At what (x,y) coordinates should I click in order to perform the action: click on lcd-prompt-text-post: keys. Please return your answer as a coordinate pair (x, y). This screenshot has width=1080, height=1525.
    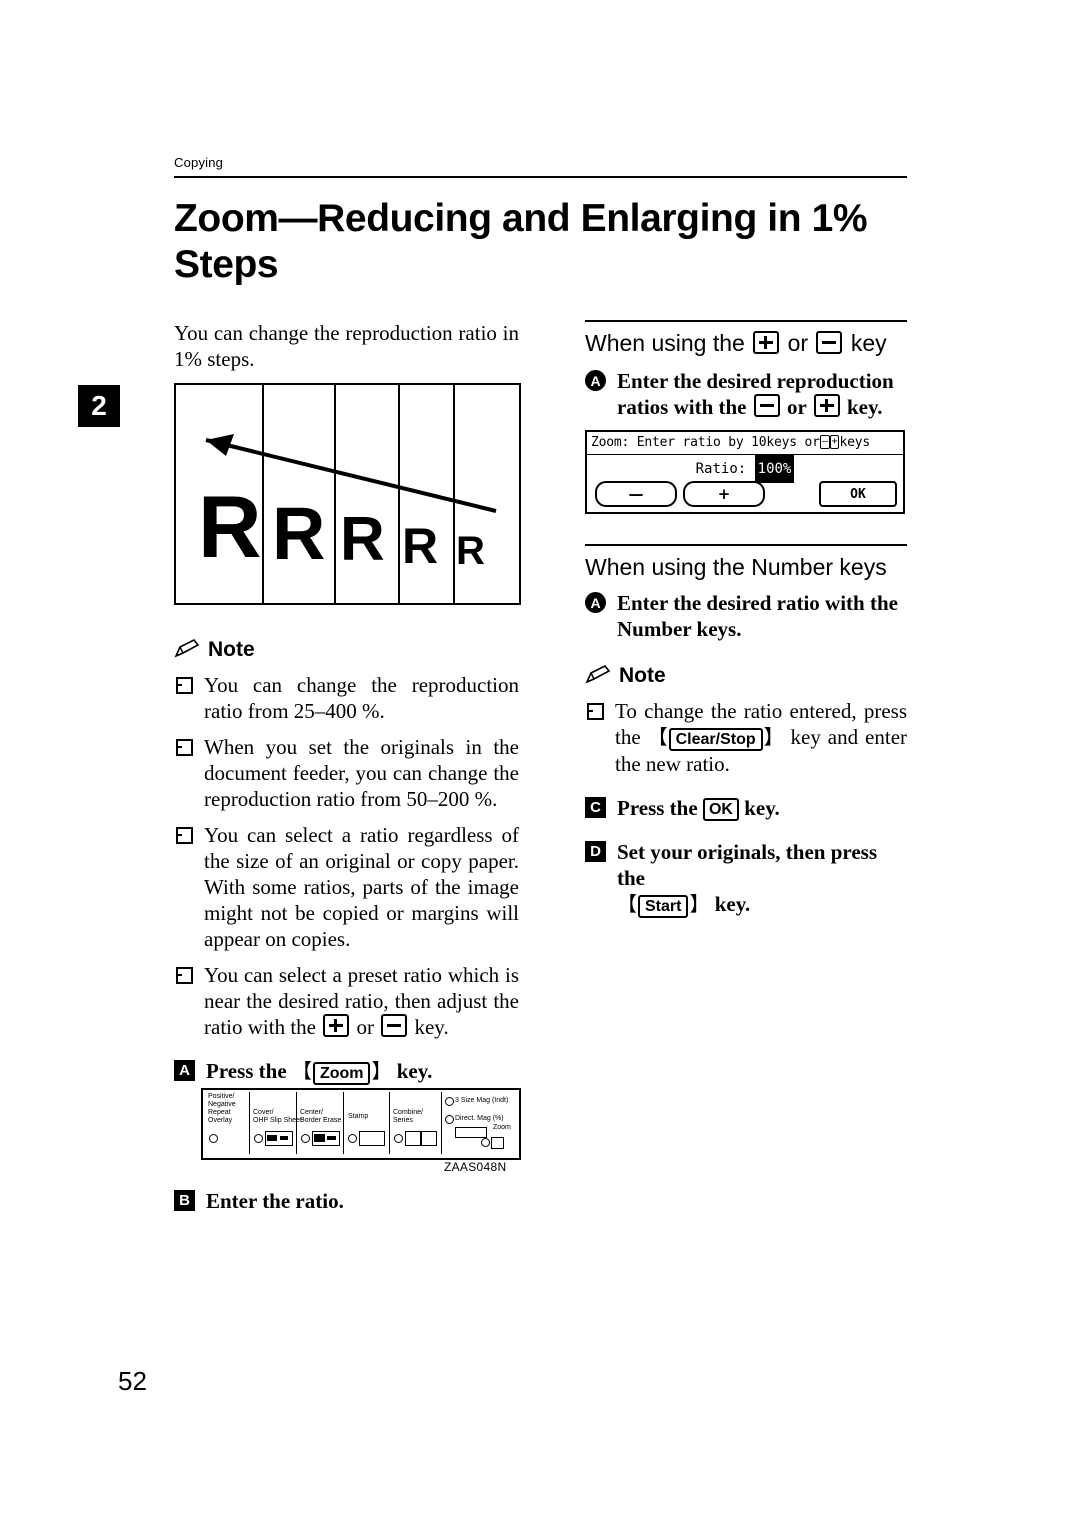
    Looking at the image, I should click on (854, 442).